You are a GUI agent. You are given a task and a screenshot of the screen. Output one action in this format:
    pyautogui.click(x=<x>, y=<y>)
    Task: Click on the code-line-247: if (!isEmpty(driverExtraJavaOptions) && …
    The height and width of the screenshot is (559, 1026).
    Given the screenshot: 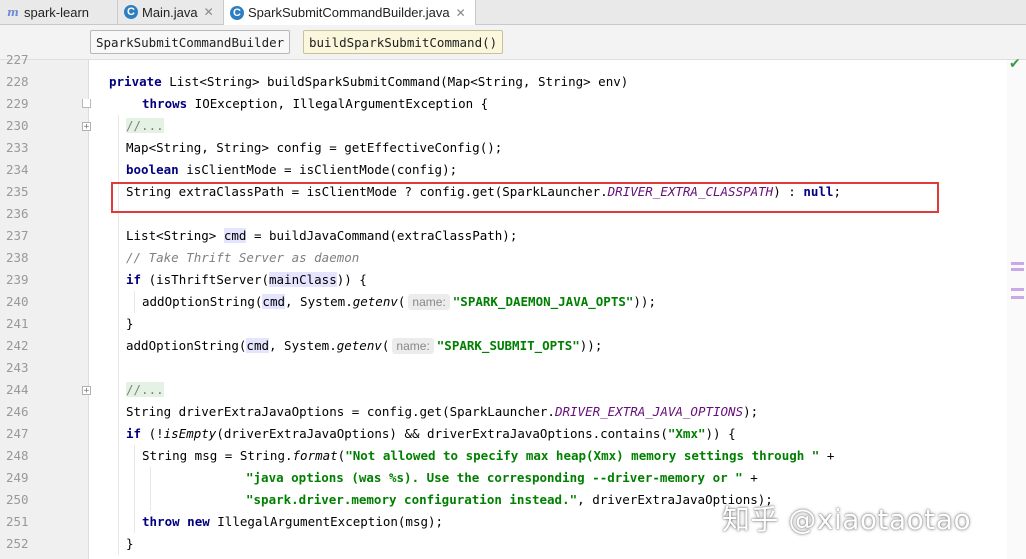 What is the action you would take?
    pyautogui.click(x=431, y=433)
    